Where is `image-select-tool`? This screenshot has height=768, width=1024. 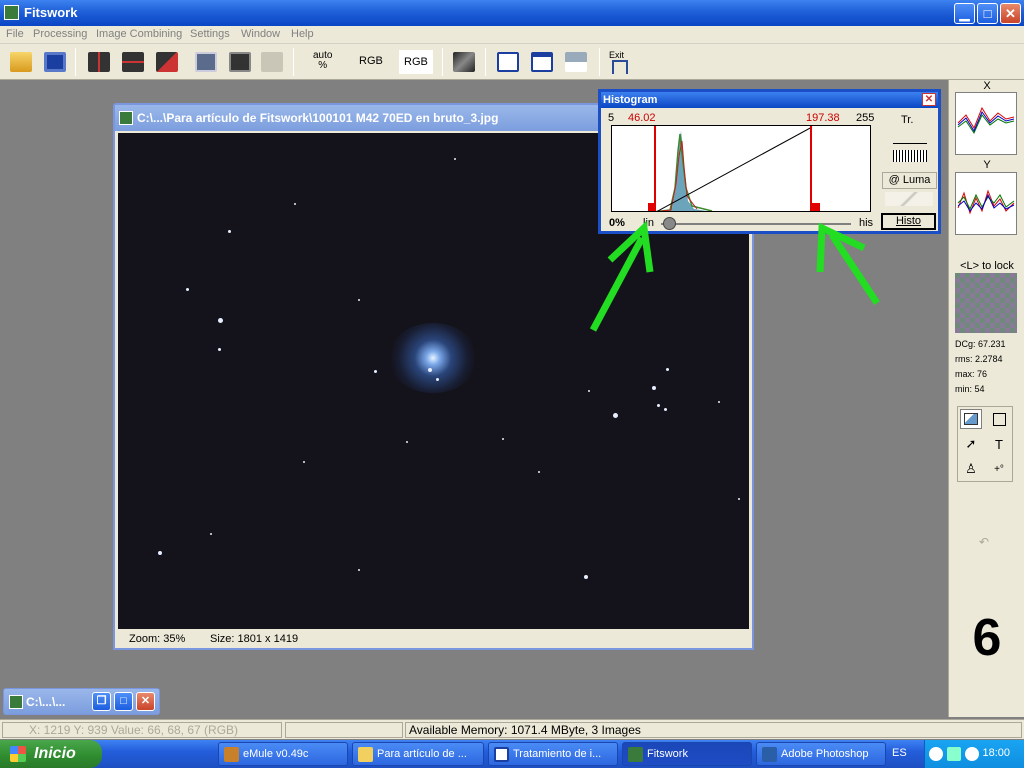 image-select-tool is located at coordinates (971, 419).